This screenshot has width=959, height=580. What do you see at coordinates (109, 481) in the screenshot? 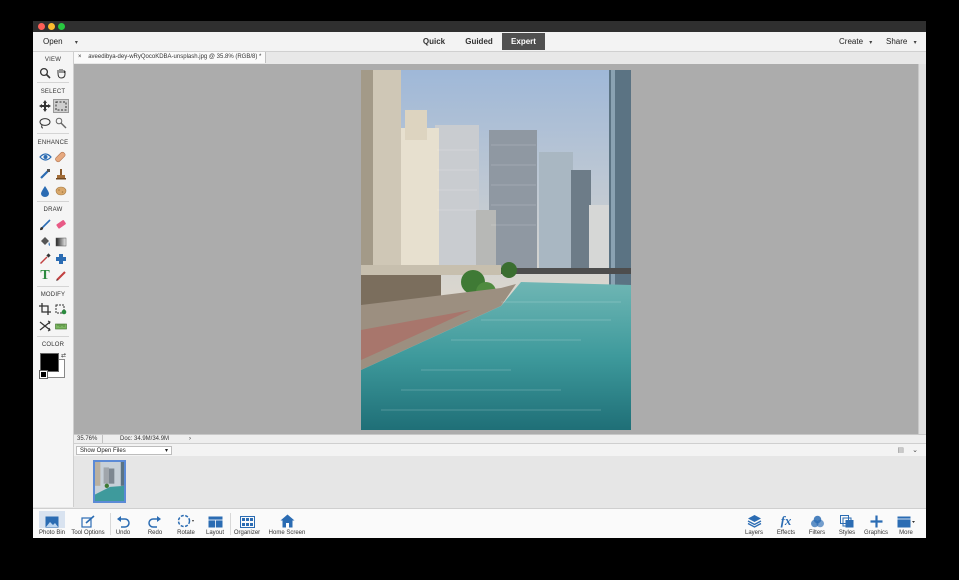
I see `photo-thumbnail` at bounding box center [109, 481].